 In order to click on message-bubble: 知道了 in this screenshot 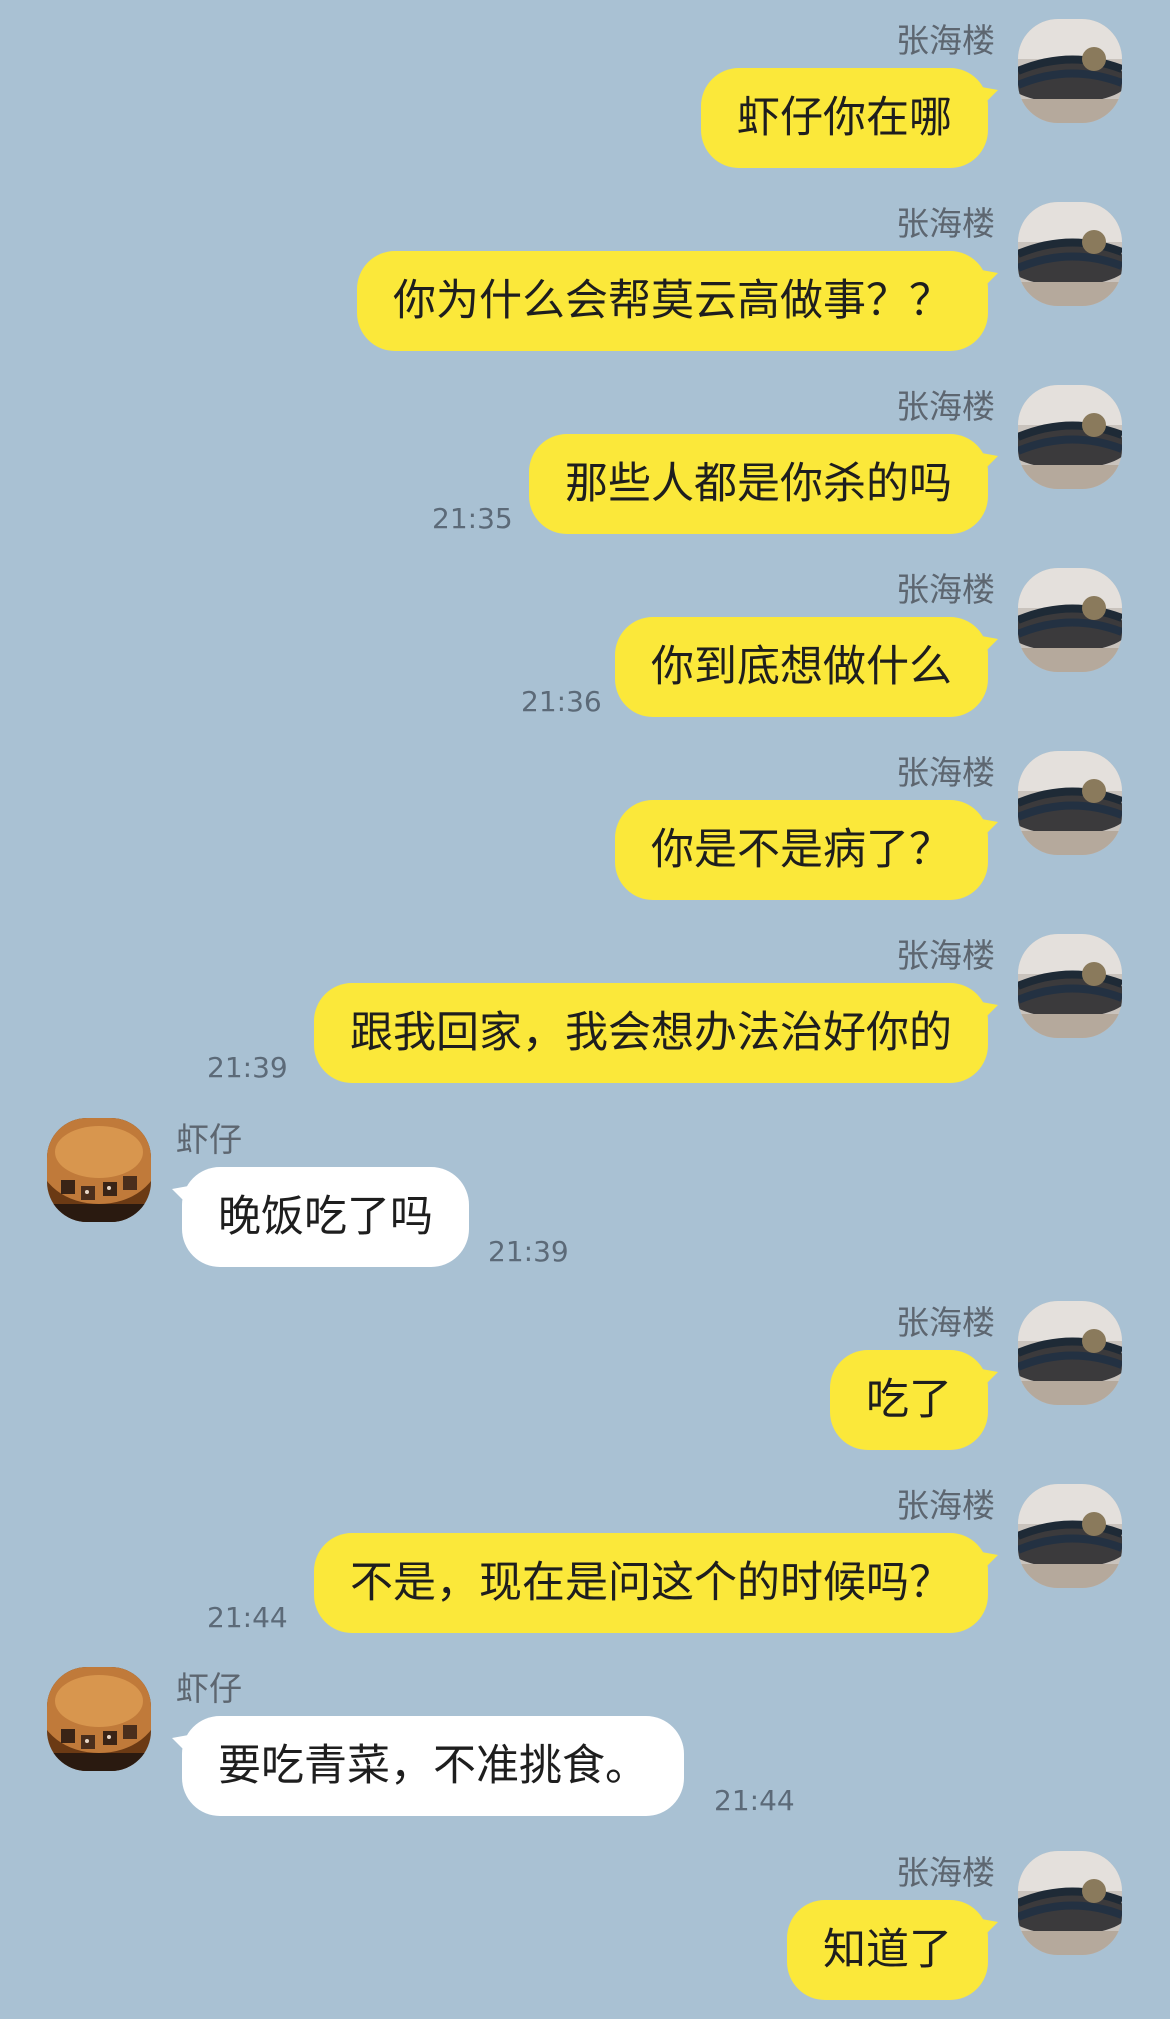, I will do `click(892, 1950)`.